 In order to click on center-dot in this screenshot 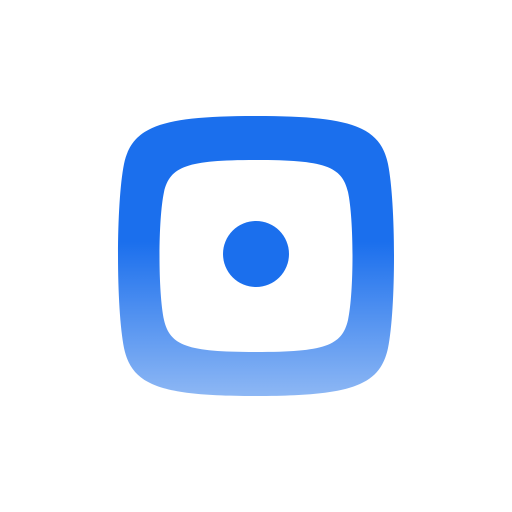, I will do `click(256, 254)`.